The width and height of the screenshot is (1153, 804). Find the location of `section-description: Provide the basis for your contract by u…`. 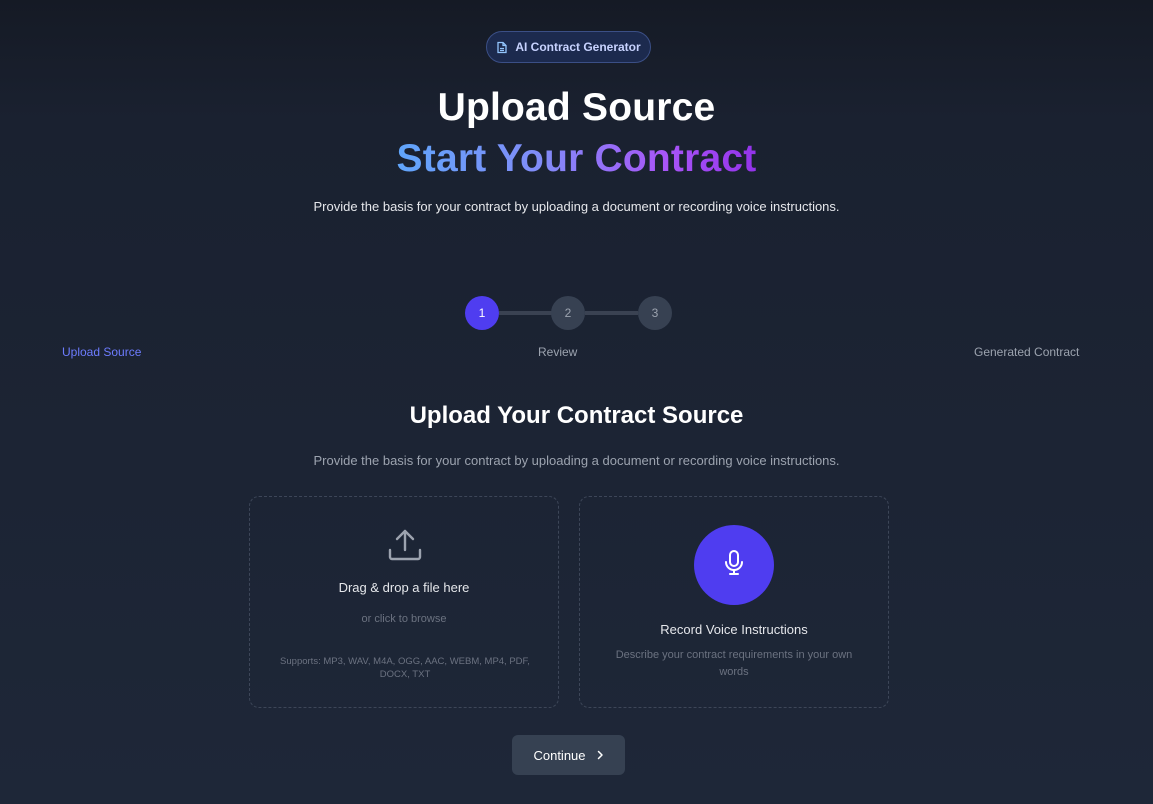

section-description: Provide the basis for your contract by u… is located at coordinates (576, 460).